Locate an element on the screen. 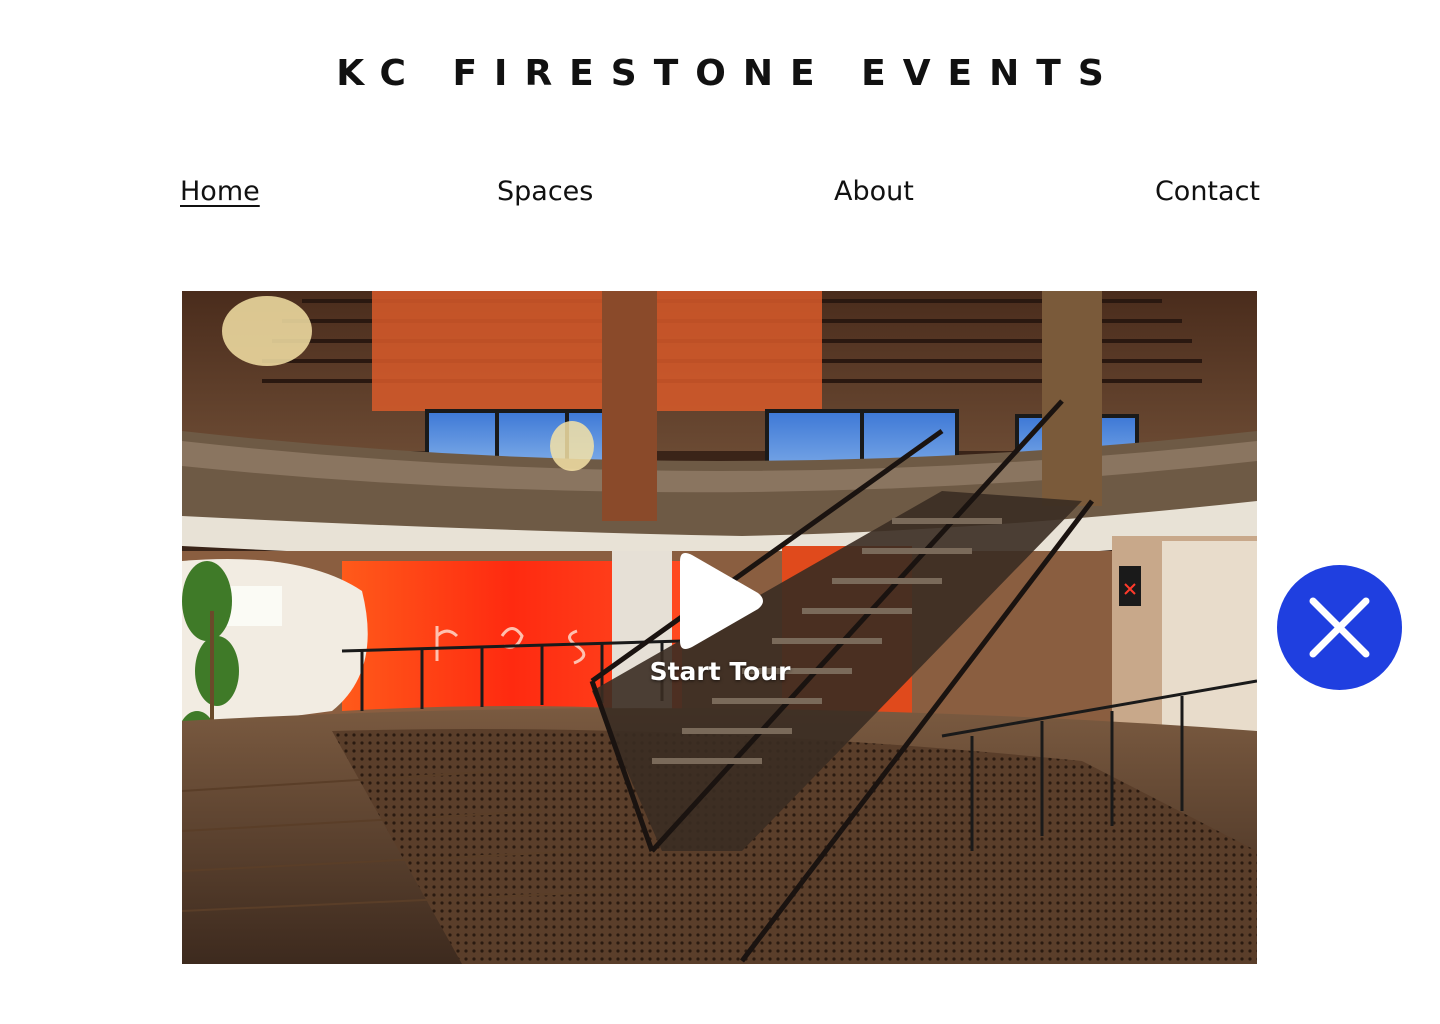  site-title: KC FIRESTONE EVENTS is located at coordinates (728, 73).